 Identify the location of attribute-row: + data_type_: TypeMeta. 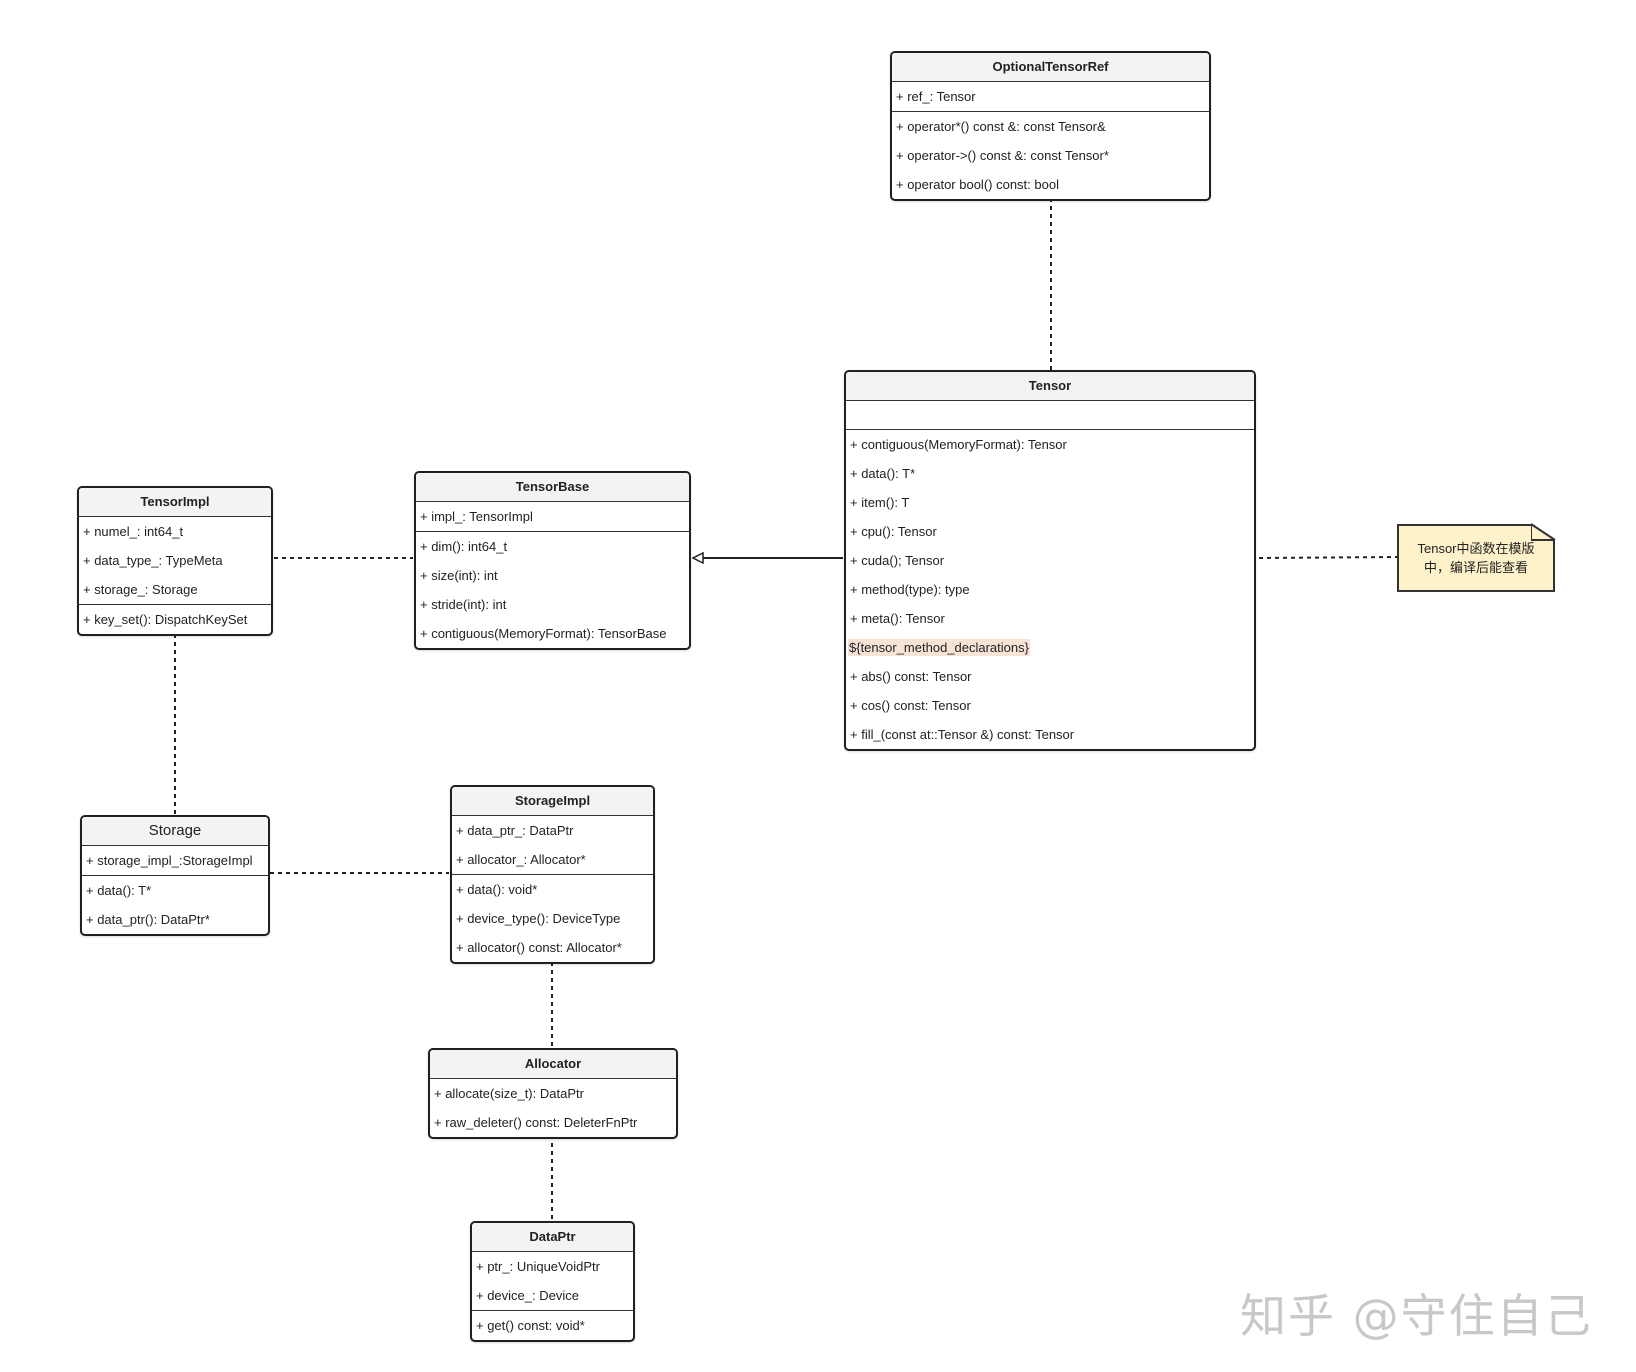
(153, 560).